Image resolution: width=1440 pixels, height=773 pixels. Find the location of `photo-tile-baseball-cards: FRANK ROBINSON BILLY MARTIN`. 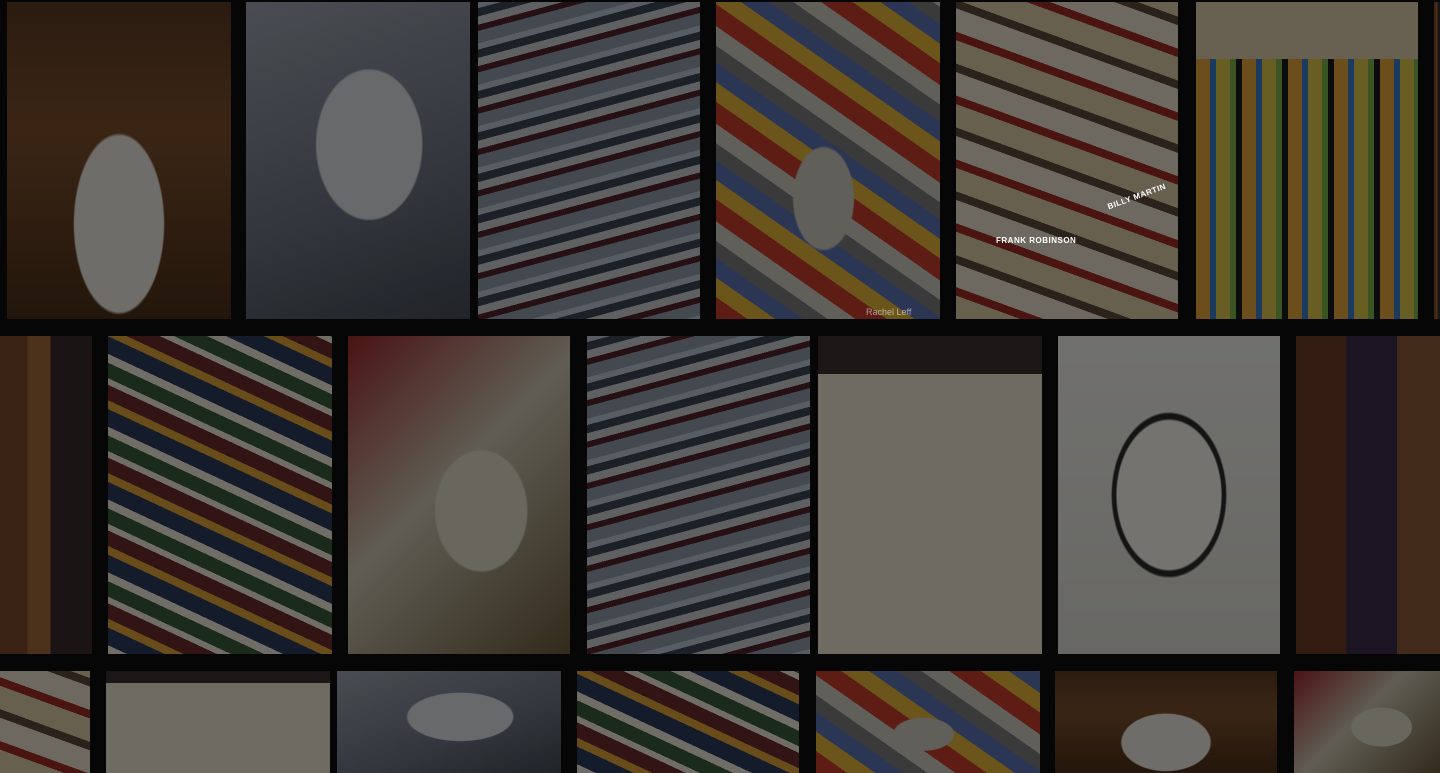

photo-tile-baseball-cards: FRANK ROBINSON BILLY MARTIN is located at coordinates (1067, 160).